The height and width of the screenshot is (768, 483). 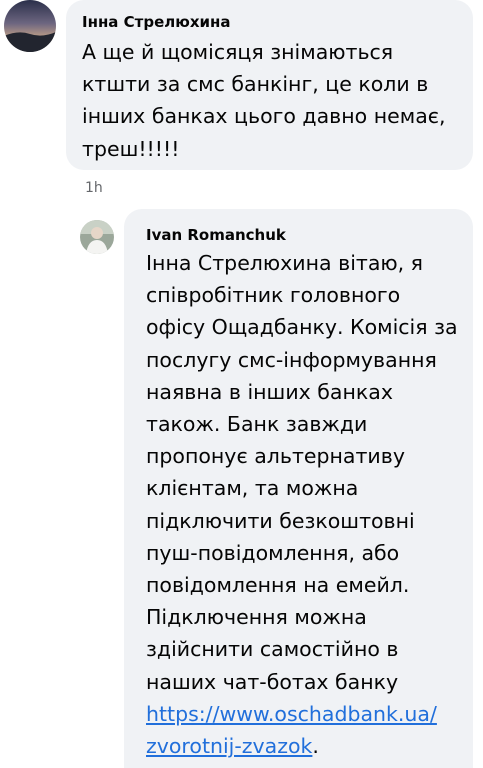 What do you see at coordinates (315, 746) in the screenshot?
I see `sentence-period: .` at bounding box center [315, 746].